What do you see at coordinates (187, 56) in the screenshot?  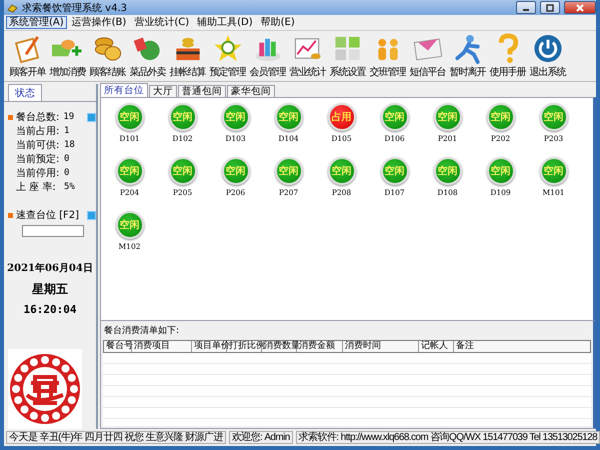 I see `toolbar-button: 挂帐结算` at bounding box center [187, 56].